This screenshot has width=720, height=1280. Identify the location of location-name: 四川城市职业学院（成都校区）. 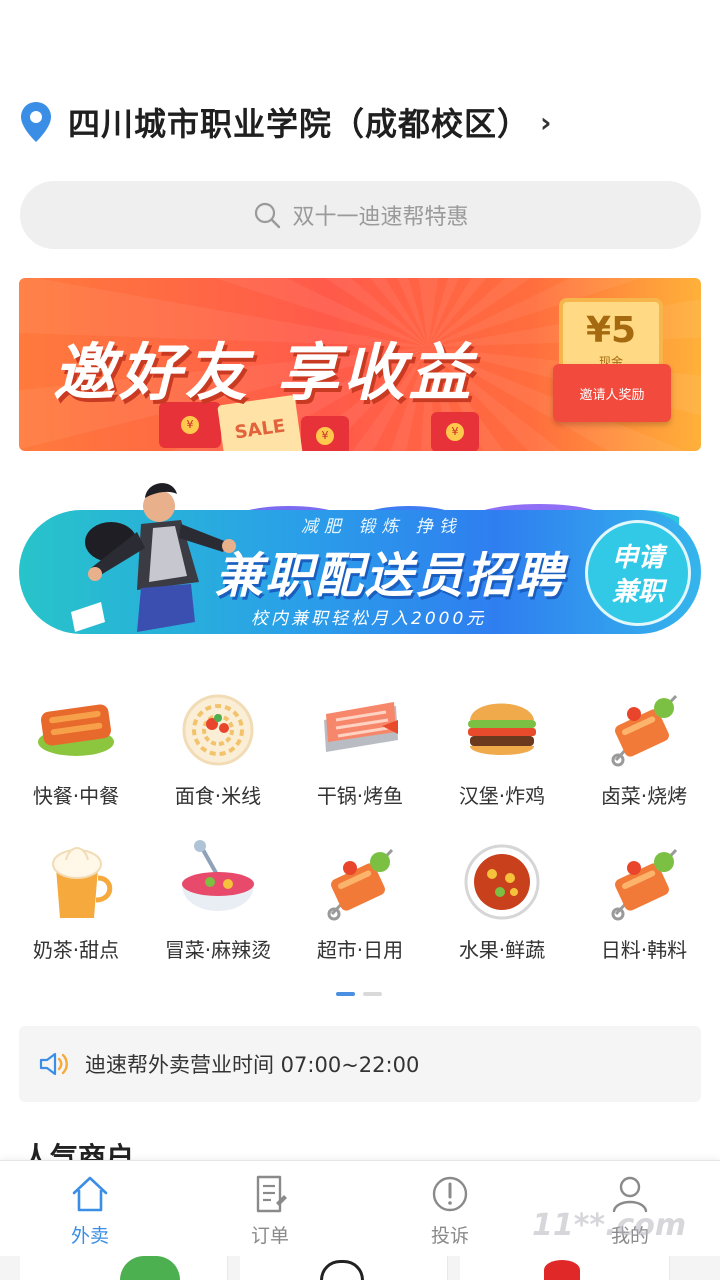
(299, 124).